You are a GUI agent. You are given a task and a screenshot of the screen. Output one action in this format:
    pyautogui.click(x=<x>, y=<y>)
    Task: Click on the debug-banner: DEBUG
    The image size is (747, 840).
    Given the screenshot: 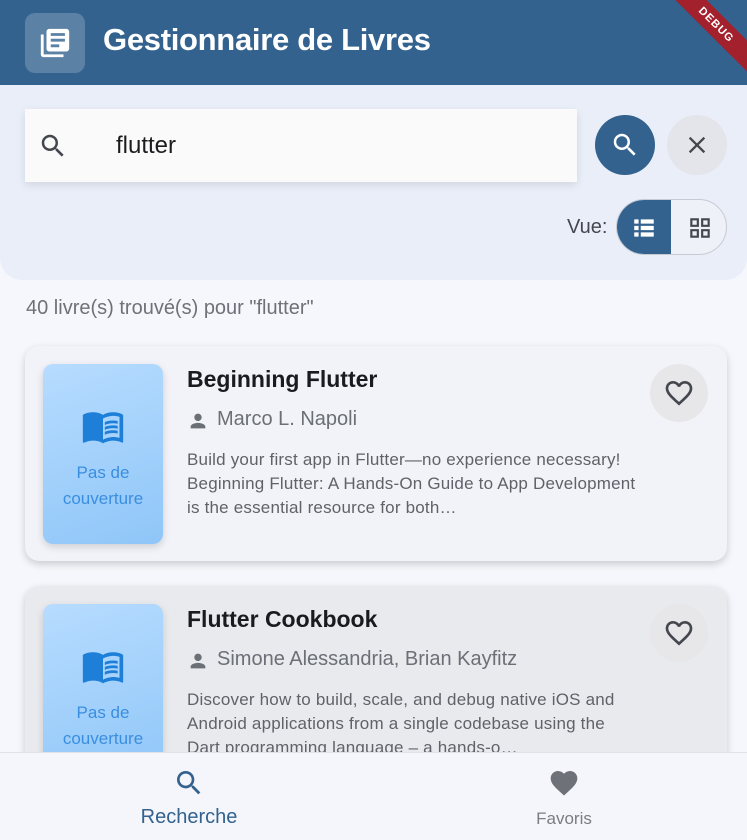 What is the action you would take?
    pyautogui.click(x=704, y=39)
    